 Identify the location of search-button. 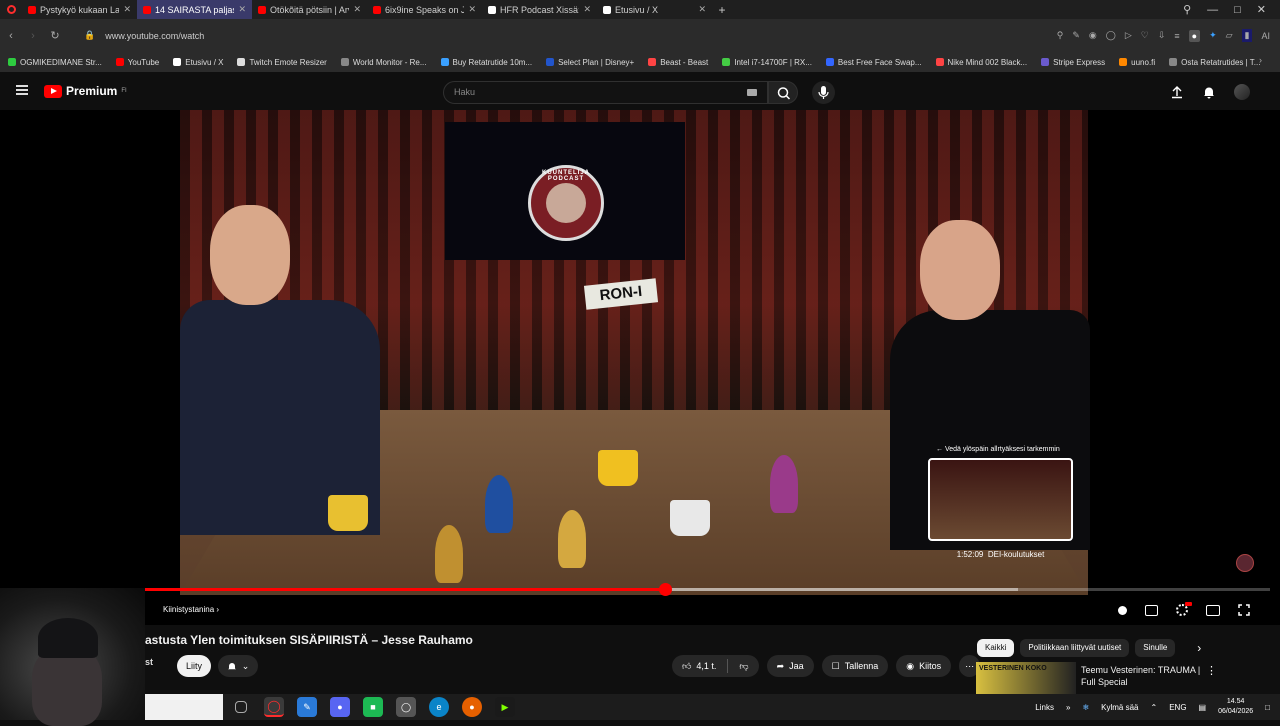
(783, 92).